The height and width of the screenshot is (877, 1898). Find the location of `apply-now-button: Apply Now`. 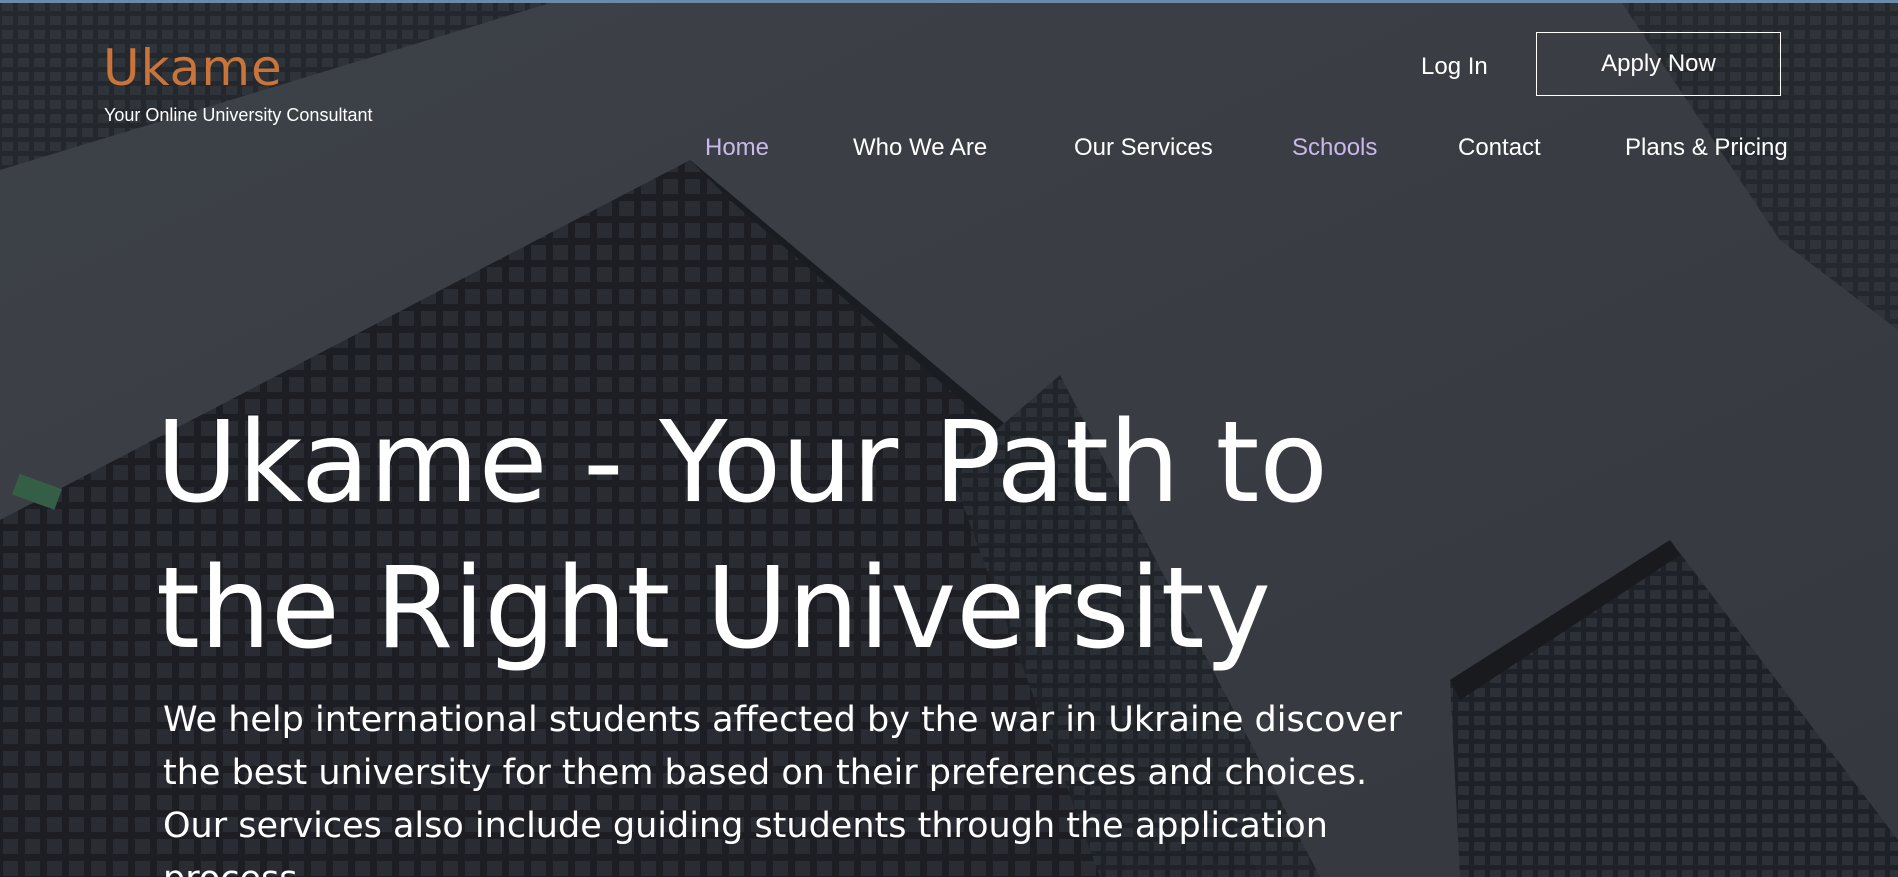

apply-now-button: Apply Now is located at coordinates (1658, 64).